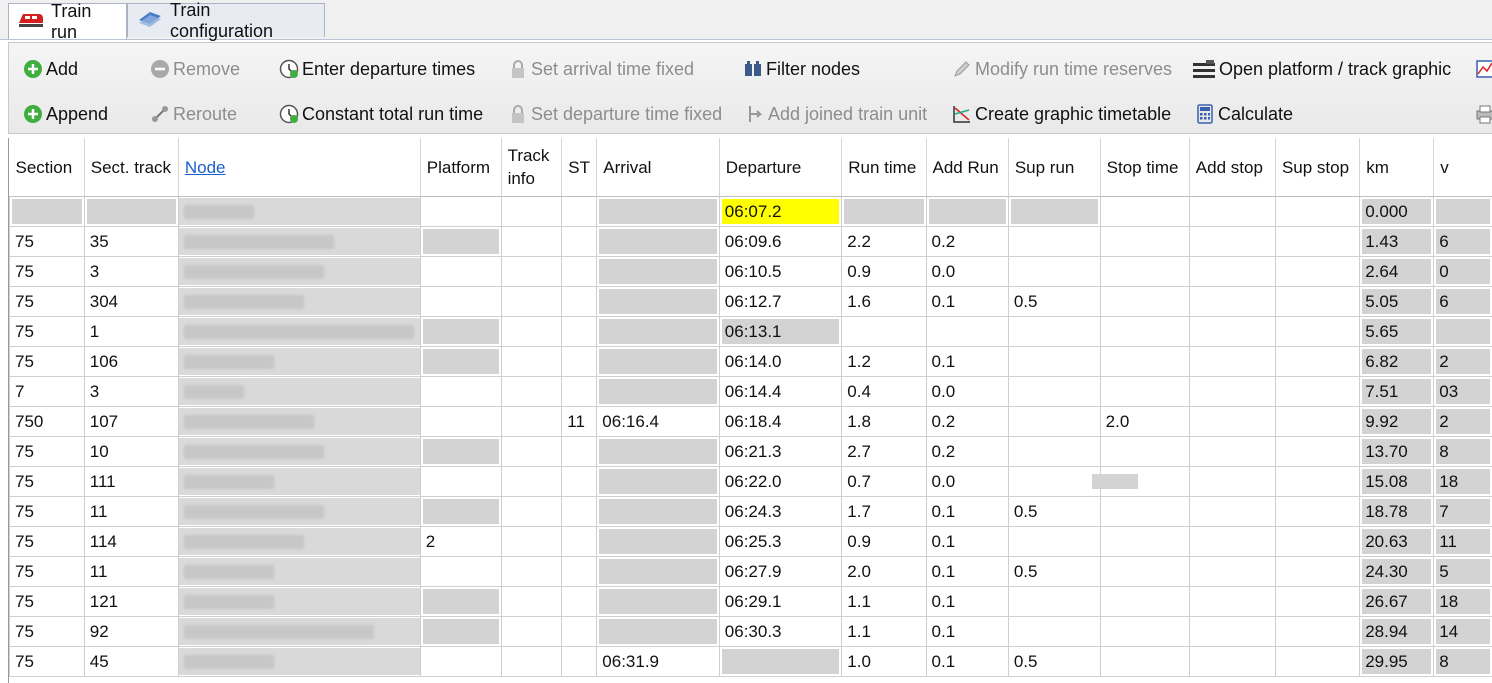 The image size is (1492, 683). I want to click on cell-departure: 06:13.1, so click(780, 331).